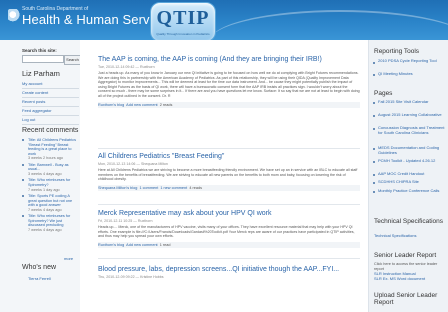 The height and width of the screenshot is (312, 448). What do you see at coordinates (412, 191) in the screenshot?
I see `page-link: Monthly Practice Conference Calls` at bounding box center [412, 191].